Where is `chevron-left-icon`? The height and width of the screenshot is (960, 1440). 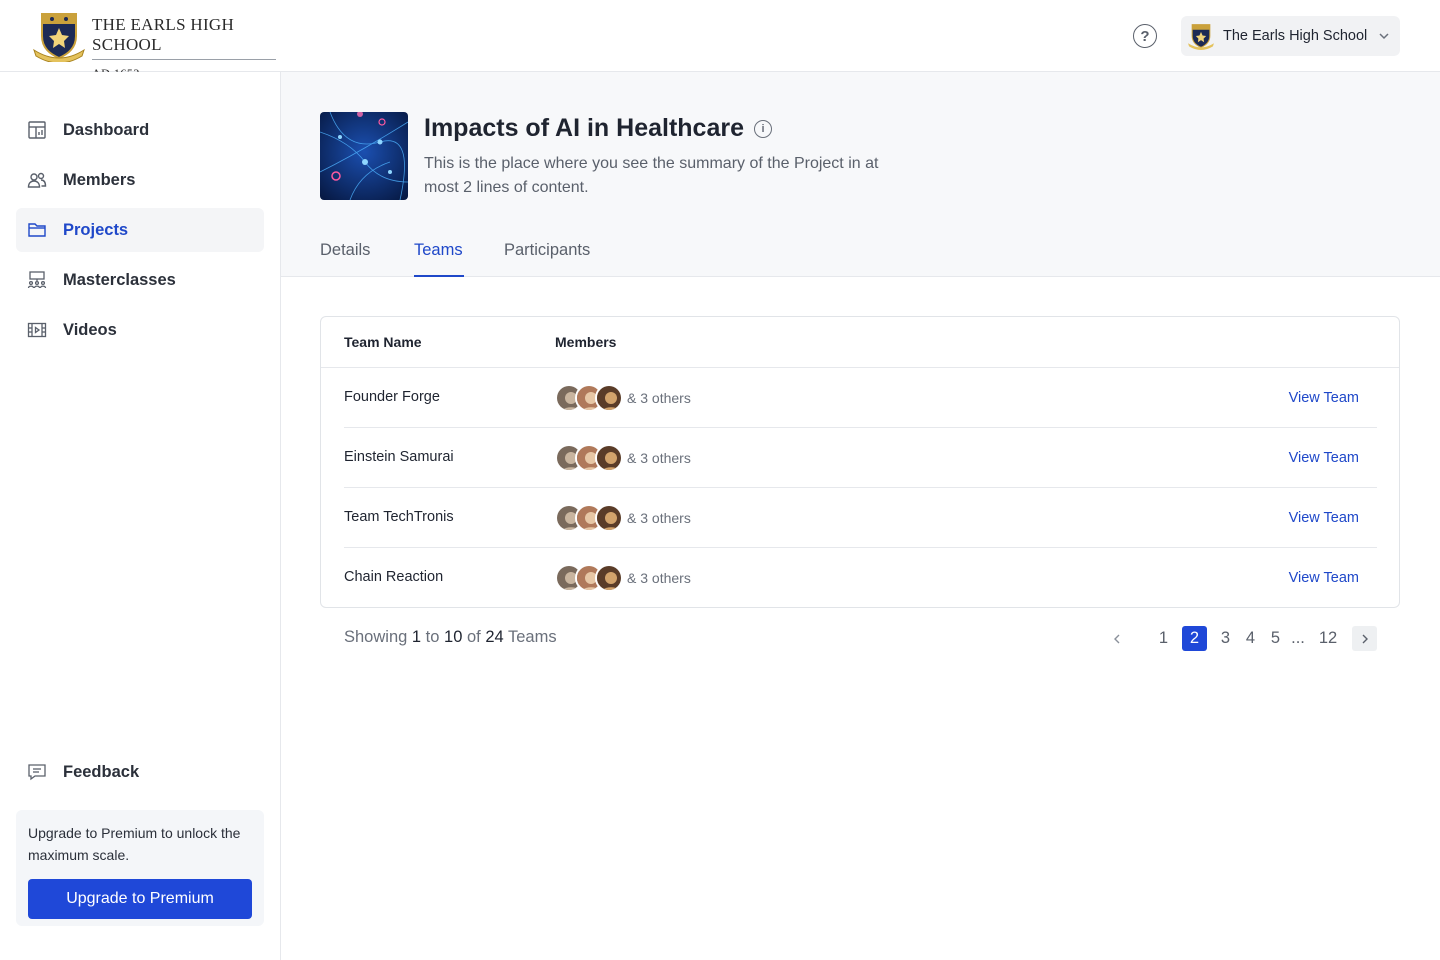
chevron-left-icon is located at coordinates (1116, 638).